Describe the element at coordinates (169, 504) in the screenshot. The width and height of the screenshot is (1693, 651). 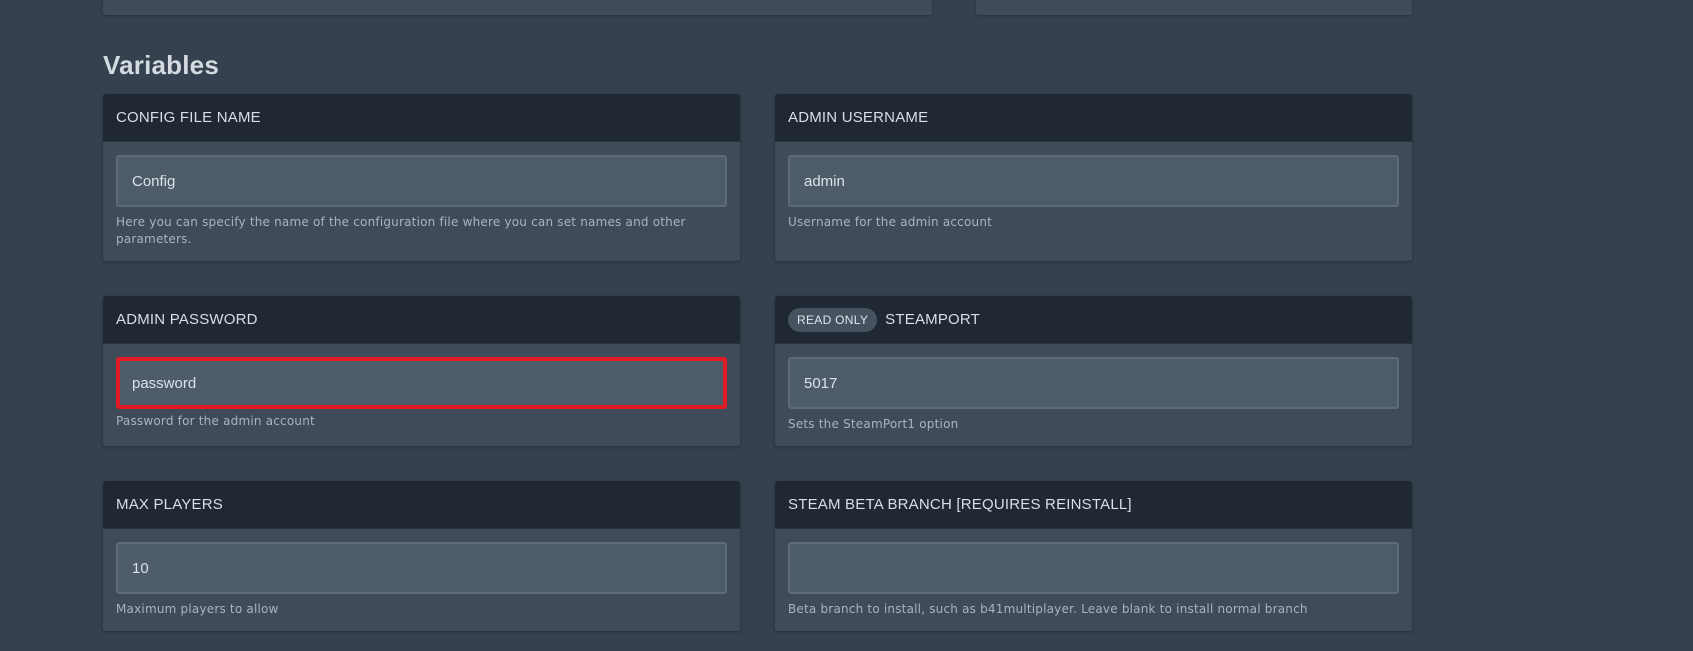
I see `card-title: MAX PLAYERS` at that location.